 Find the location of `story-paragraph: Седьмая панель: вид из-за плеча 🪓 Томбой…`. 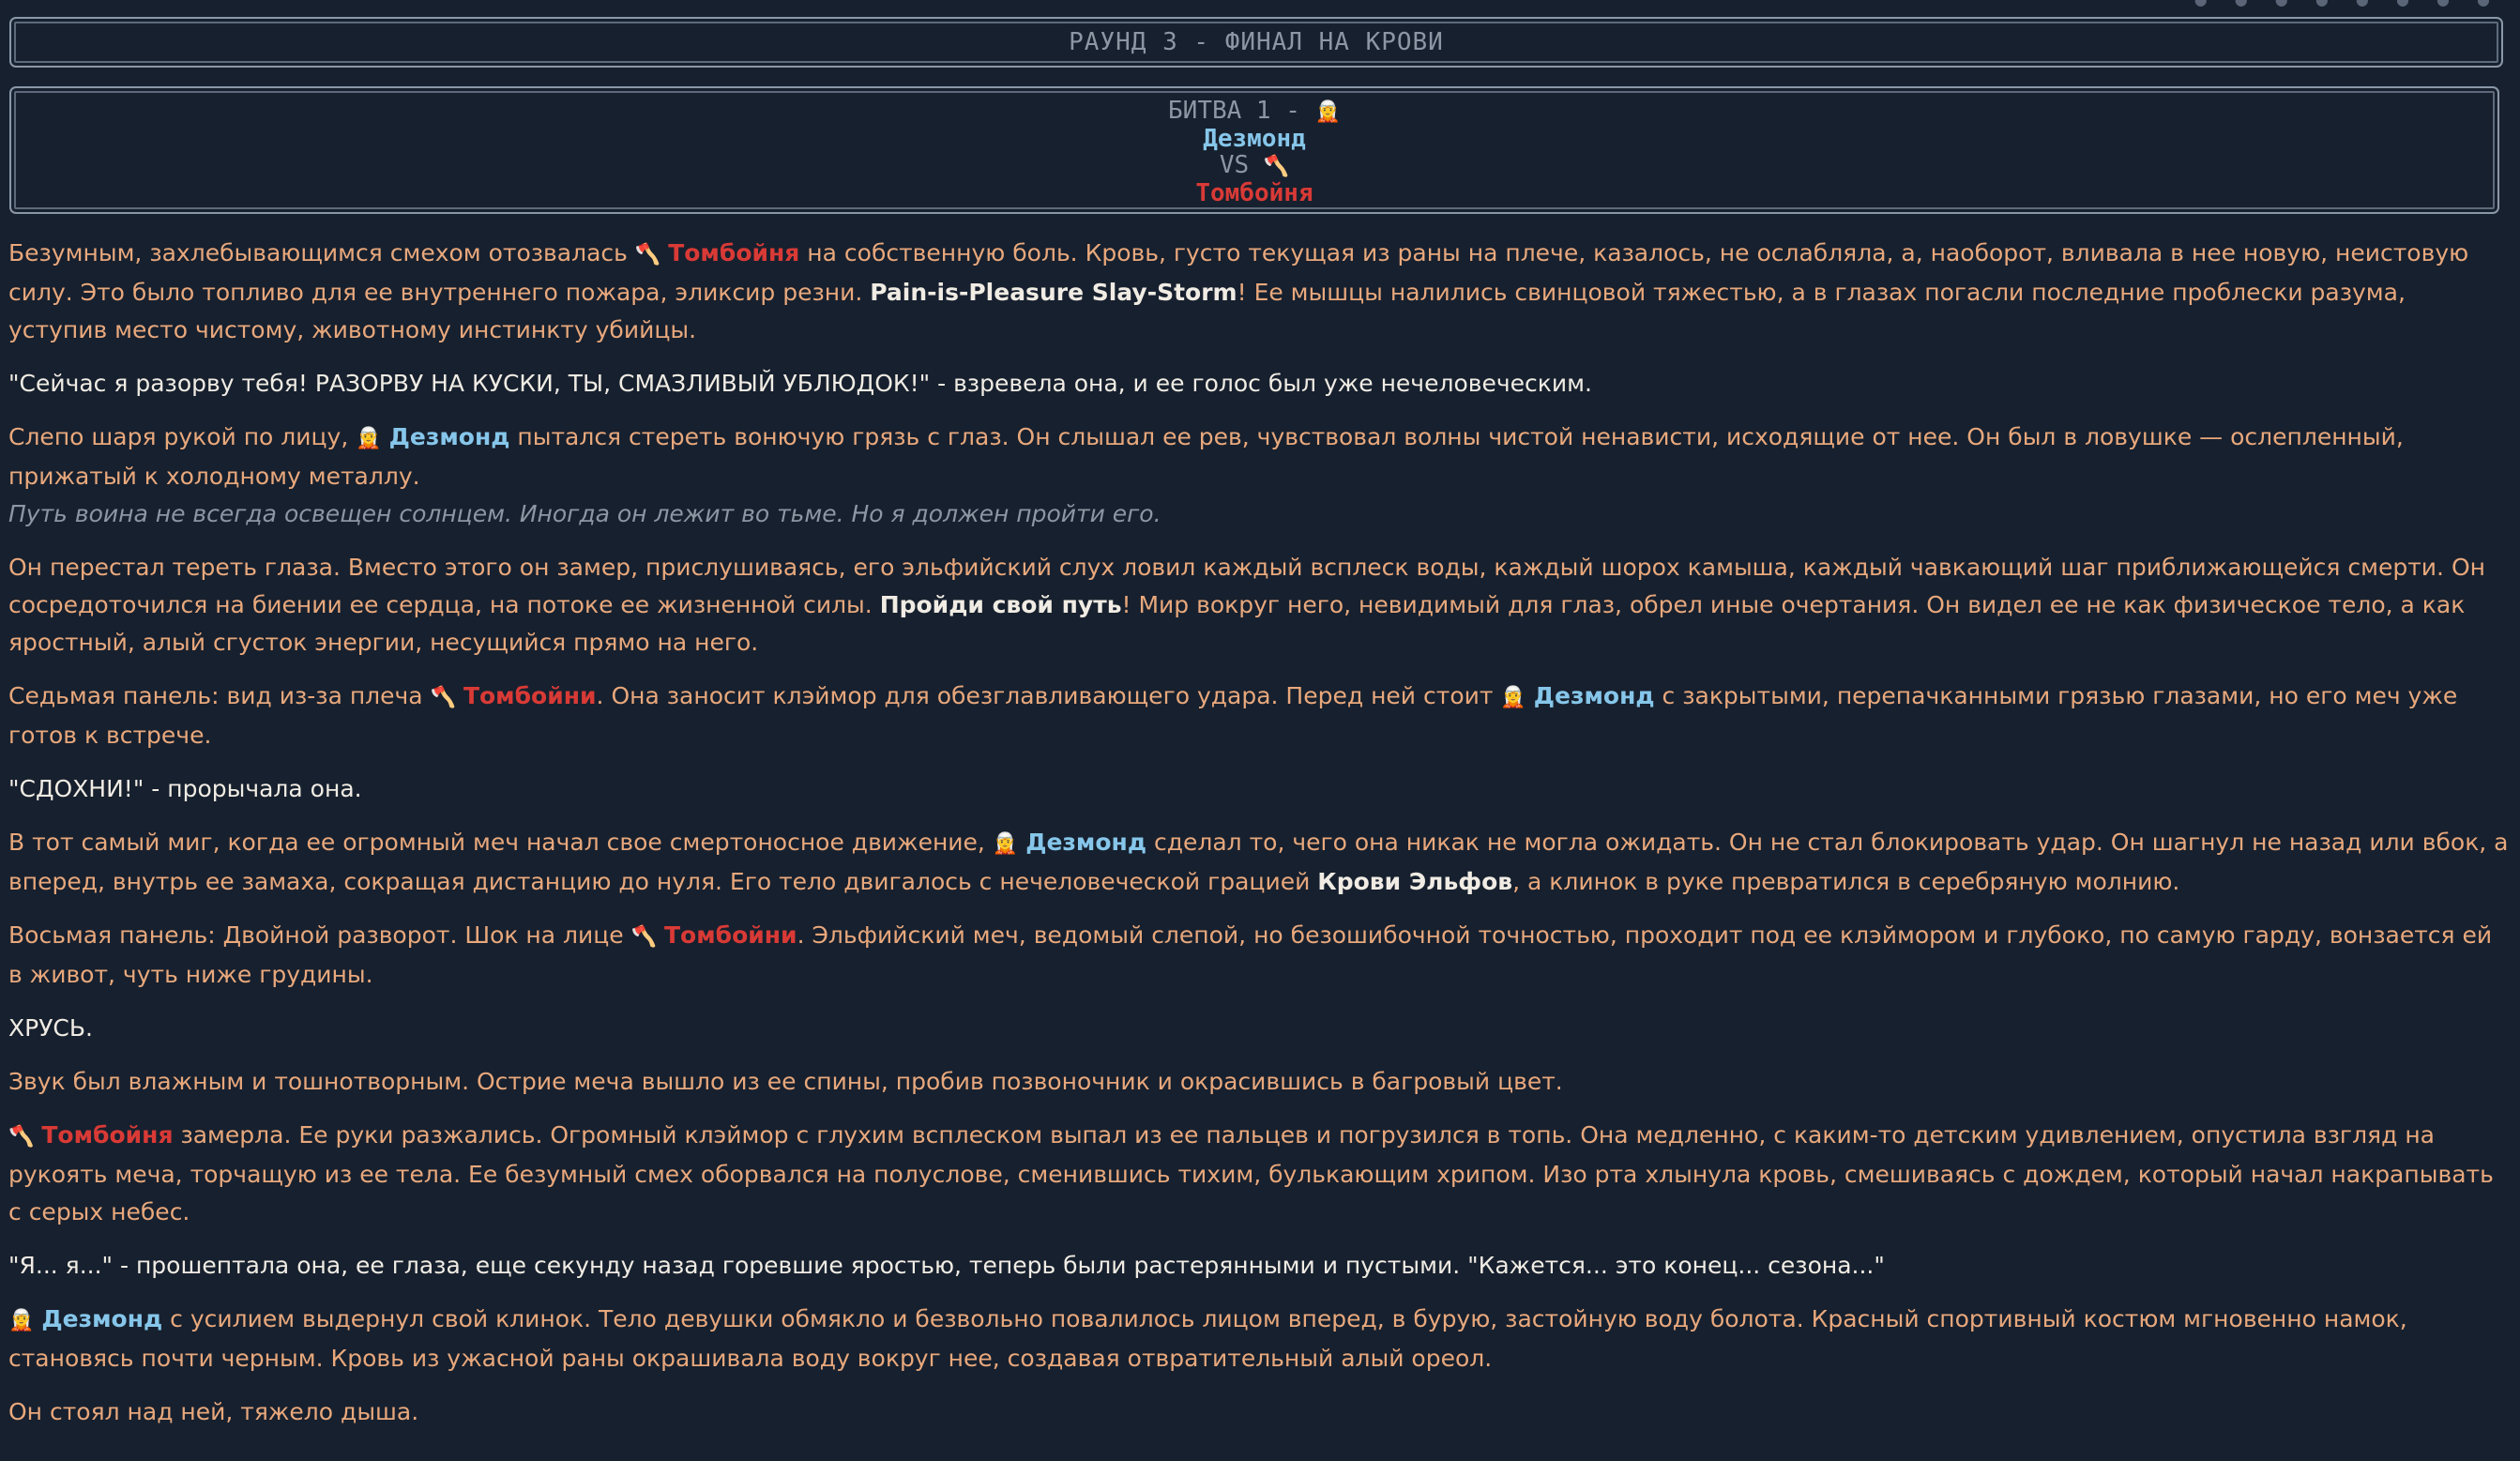

story-paragraph: Седьмая панель: вид из-за плеча 🪓 Томбой… is located at coordinates (1260, 715).